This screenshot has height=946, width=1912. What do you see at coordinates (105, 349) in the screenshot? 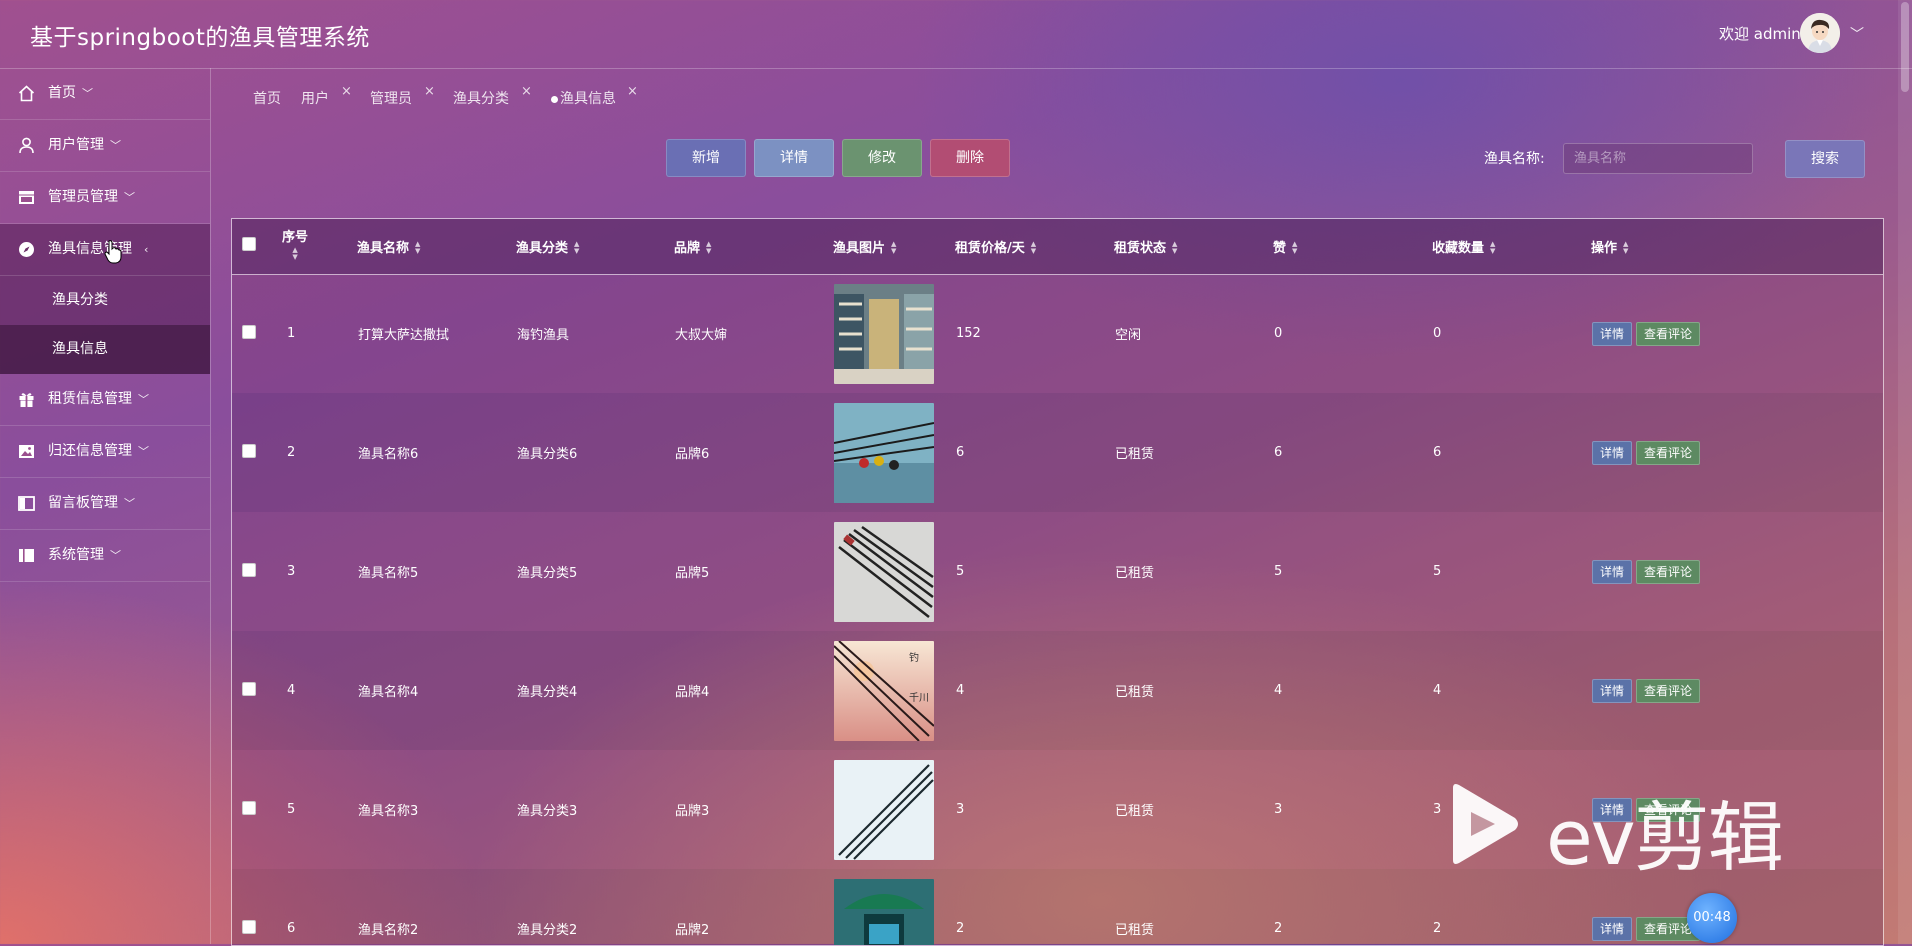
I see `sidebar-subitem-fishing-gear-info: 渔具信息` at bounding box center [105, 349].